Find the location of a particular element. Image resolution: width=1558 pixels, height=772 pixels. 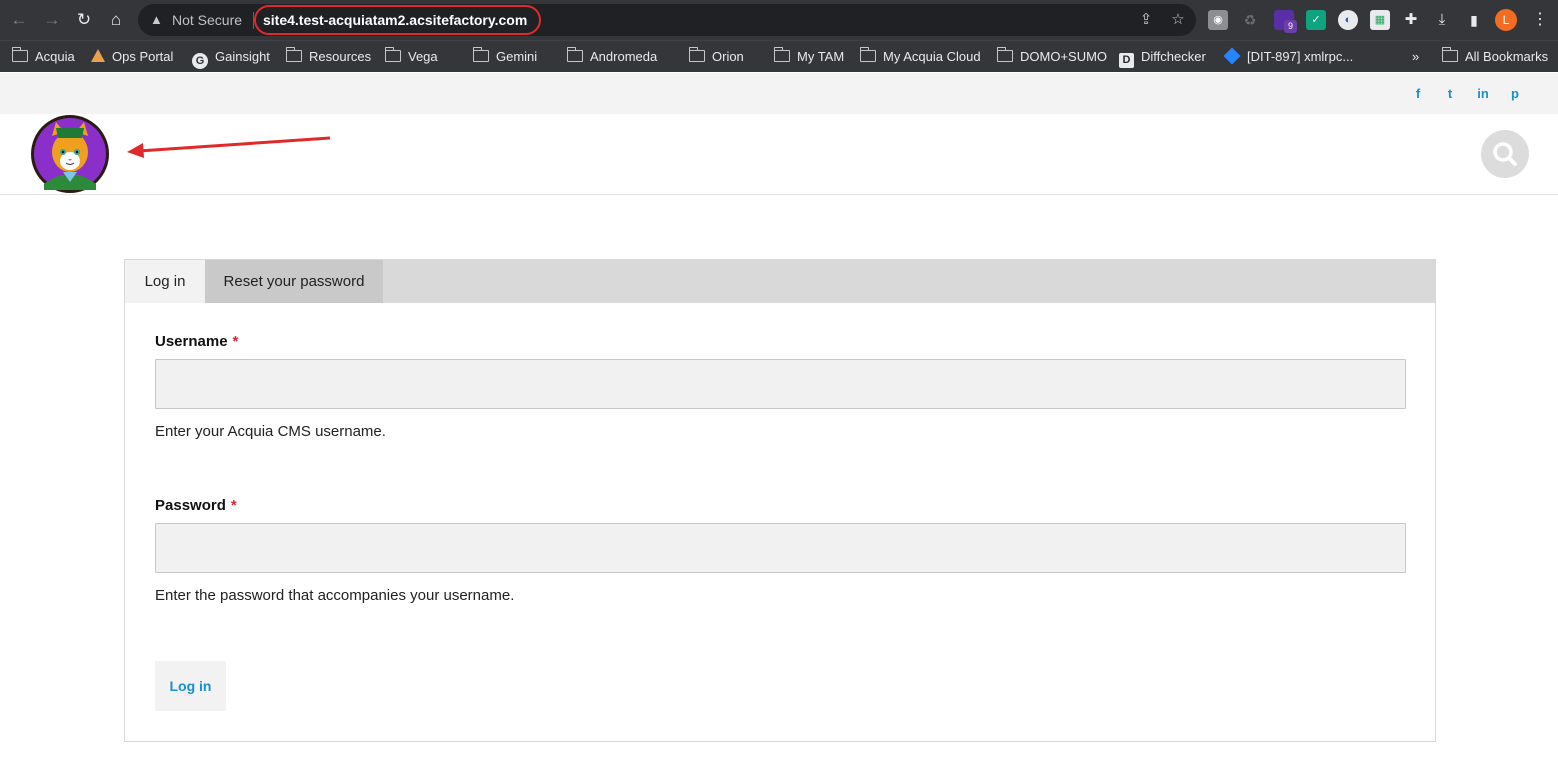

utility-bar: f t in p is located at coordinates (779, 93).